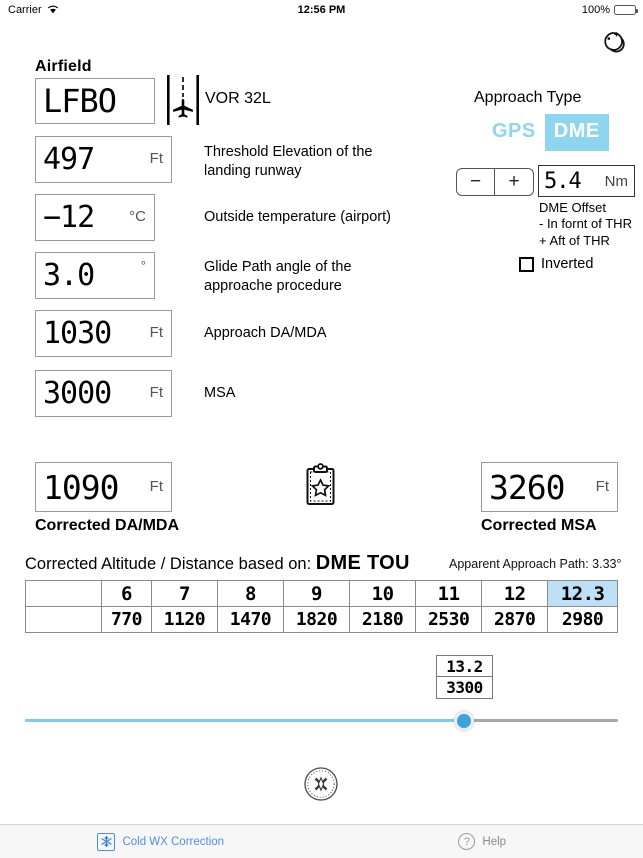  I want to click on approach-type-option-gps: GPS, so click(514, 132).